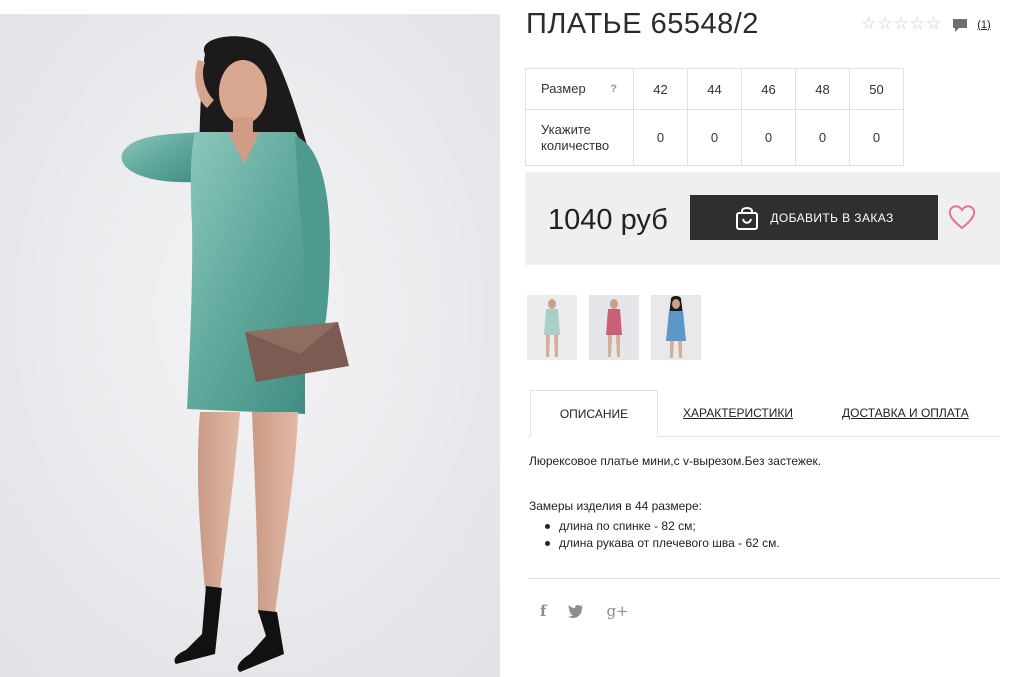 This screenshot has width=1017, height=677. What do you see at coordinates (660, 137) in the screenshot?
I see `quantity-input-42: 0` at bounding box center [660, 137].